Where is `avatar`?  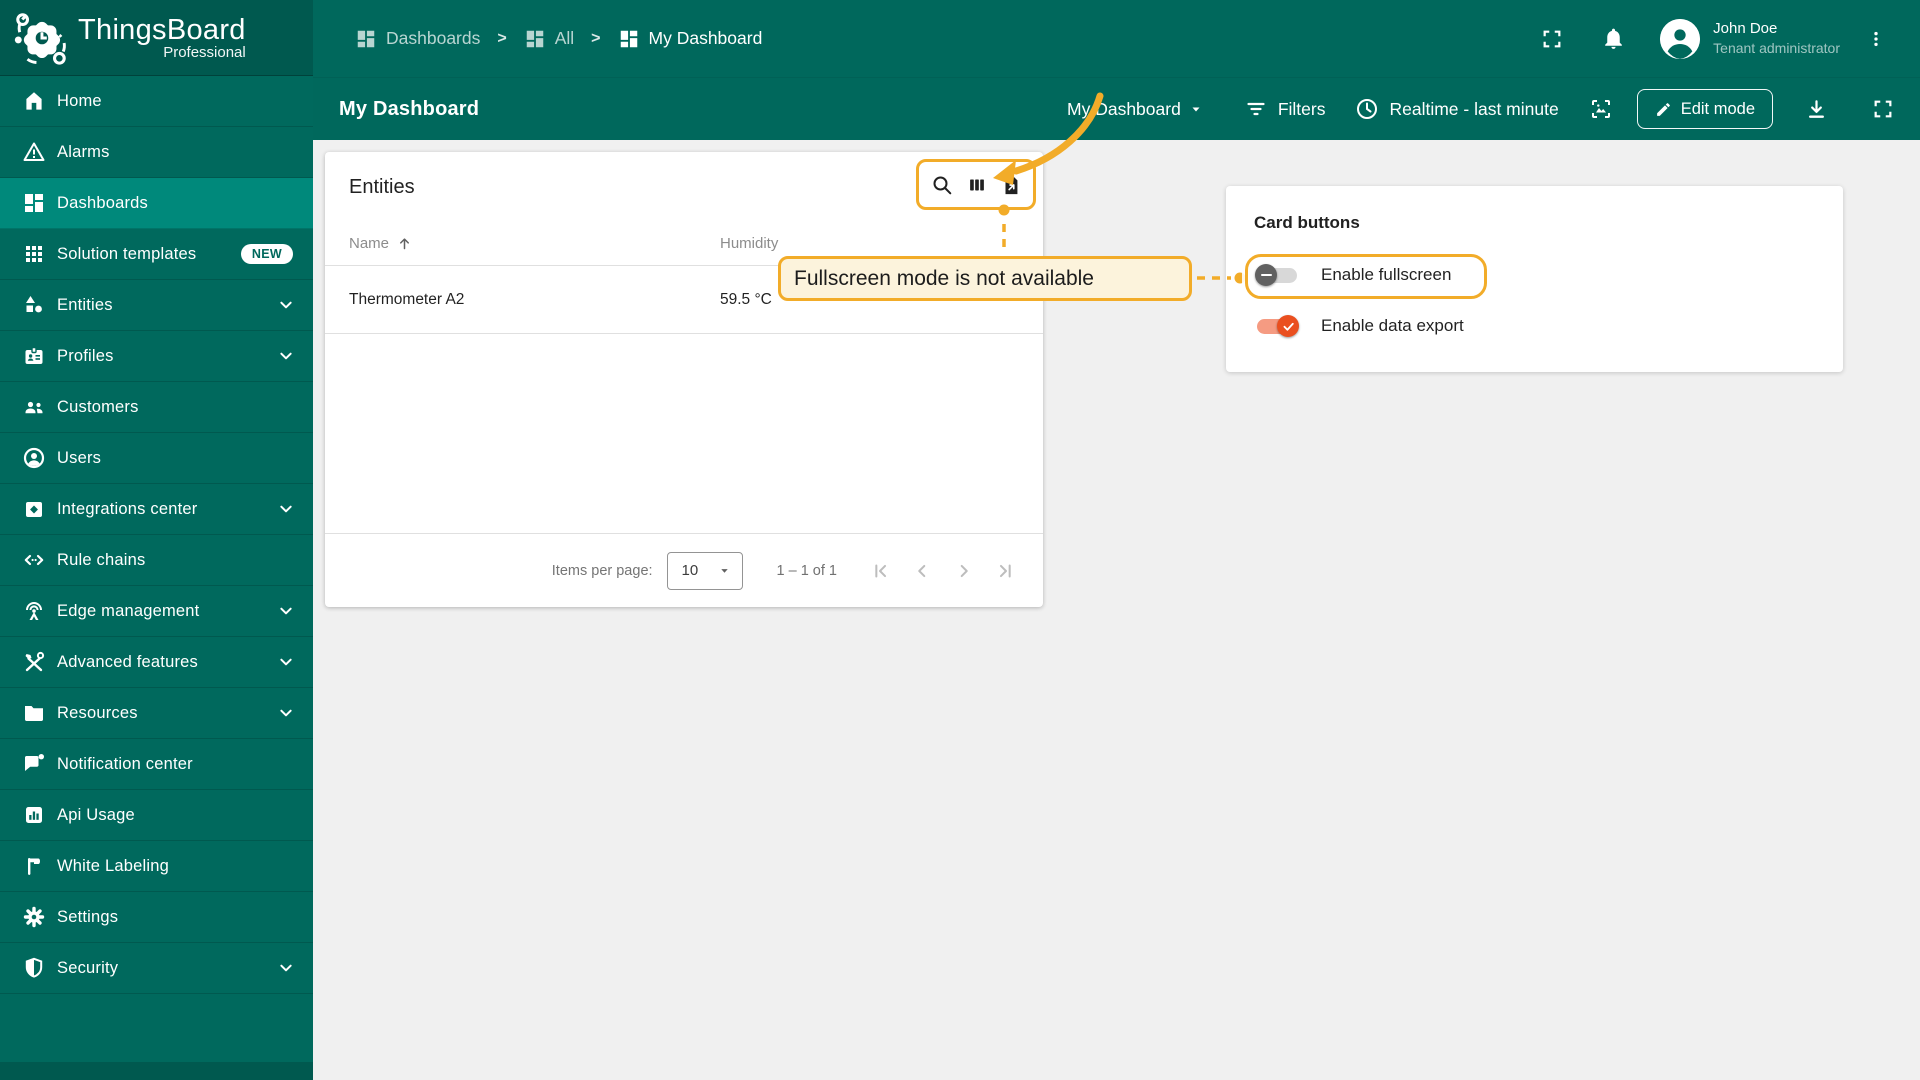 avatar is located at coordinates (1680, 38).